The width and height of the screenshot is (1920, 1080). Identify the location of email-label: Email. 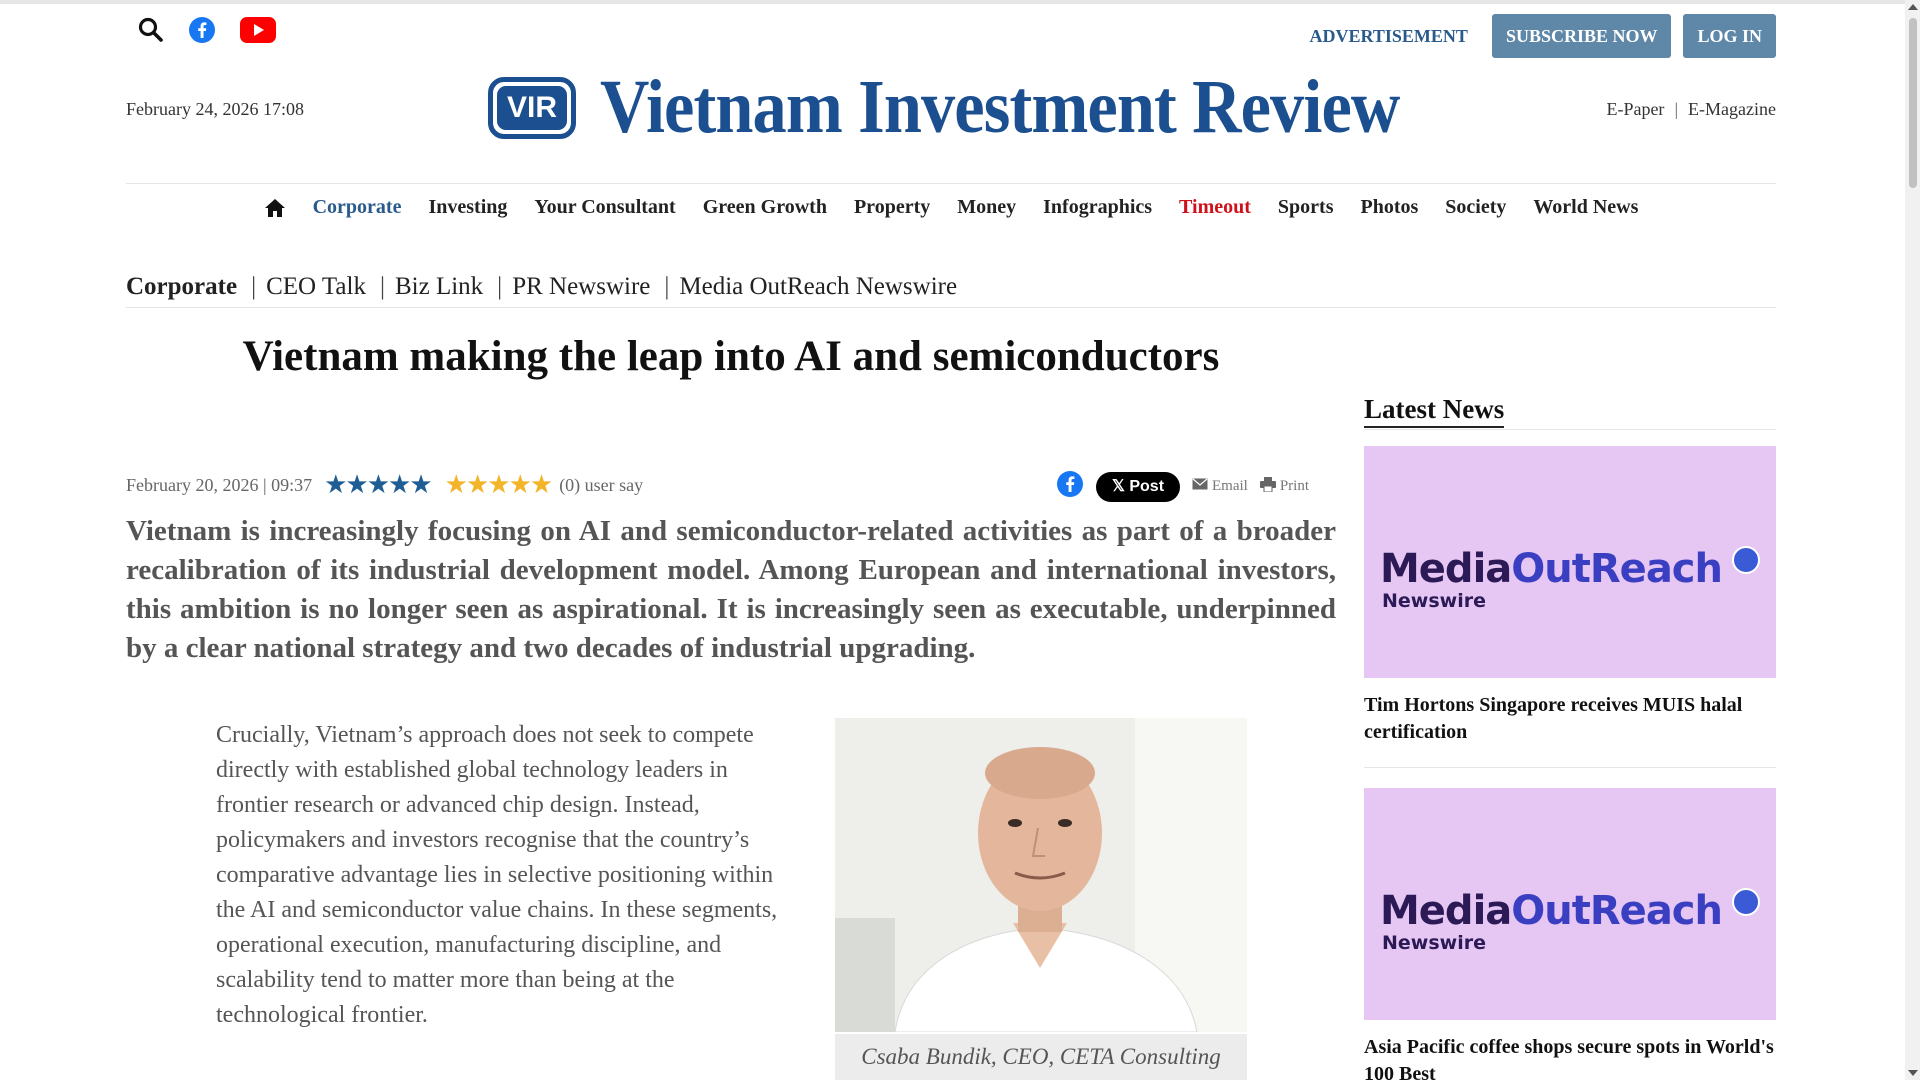
(1230, 486).